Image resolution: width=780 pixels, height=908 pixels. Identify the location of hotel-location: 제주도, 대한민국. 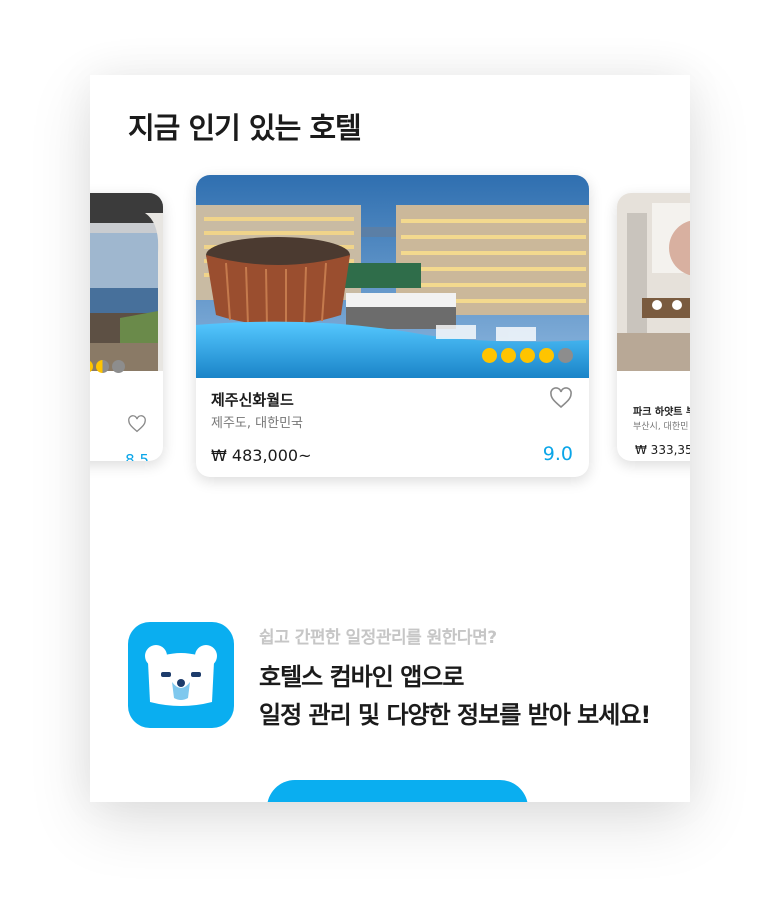
(257, 423).